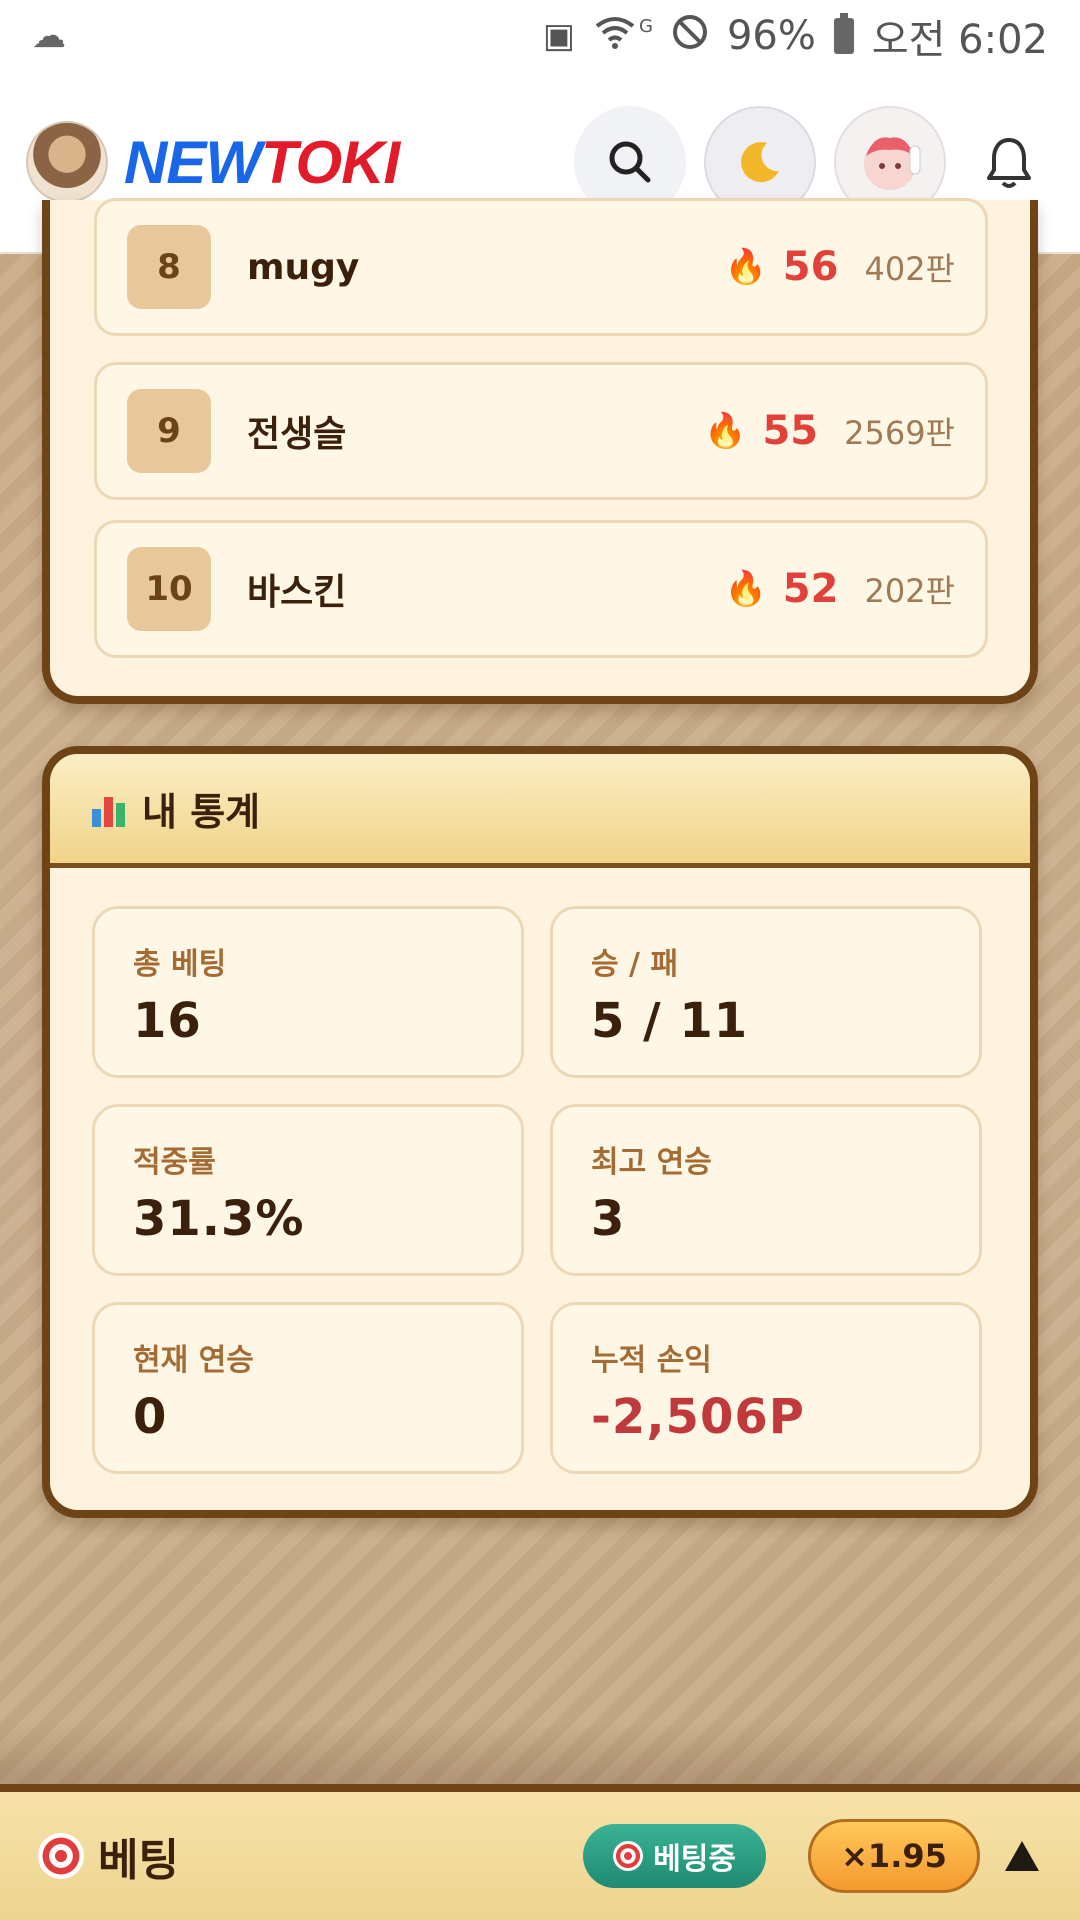 This screenshot has height=1920, width=1080. I want to click on stat-value: 31.3%, so click(219, 1219).